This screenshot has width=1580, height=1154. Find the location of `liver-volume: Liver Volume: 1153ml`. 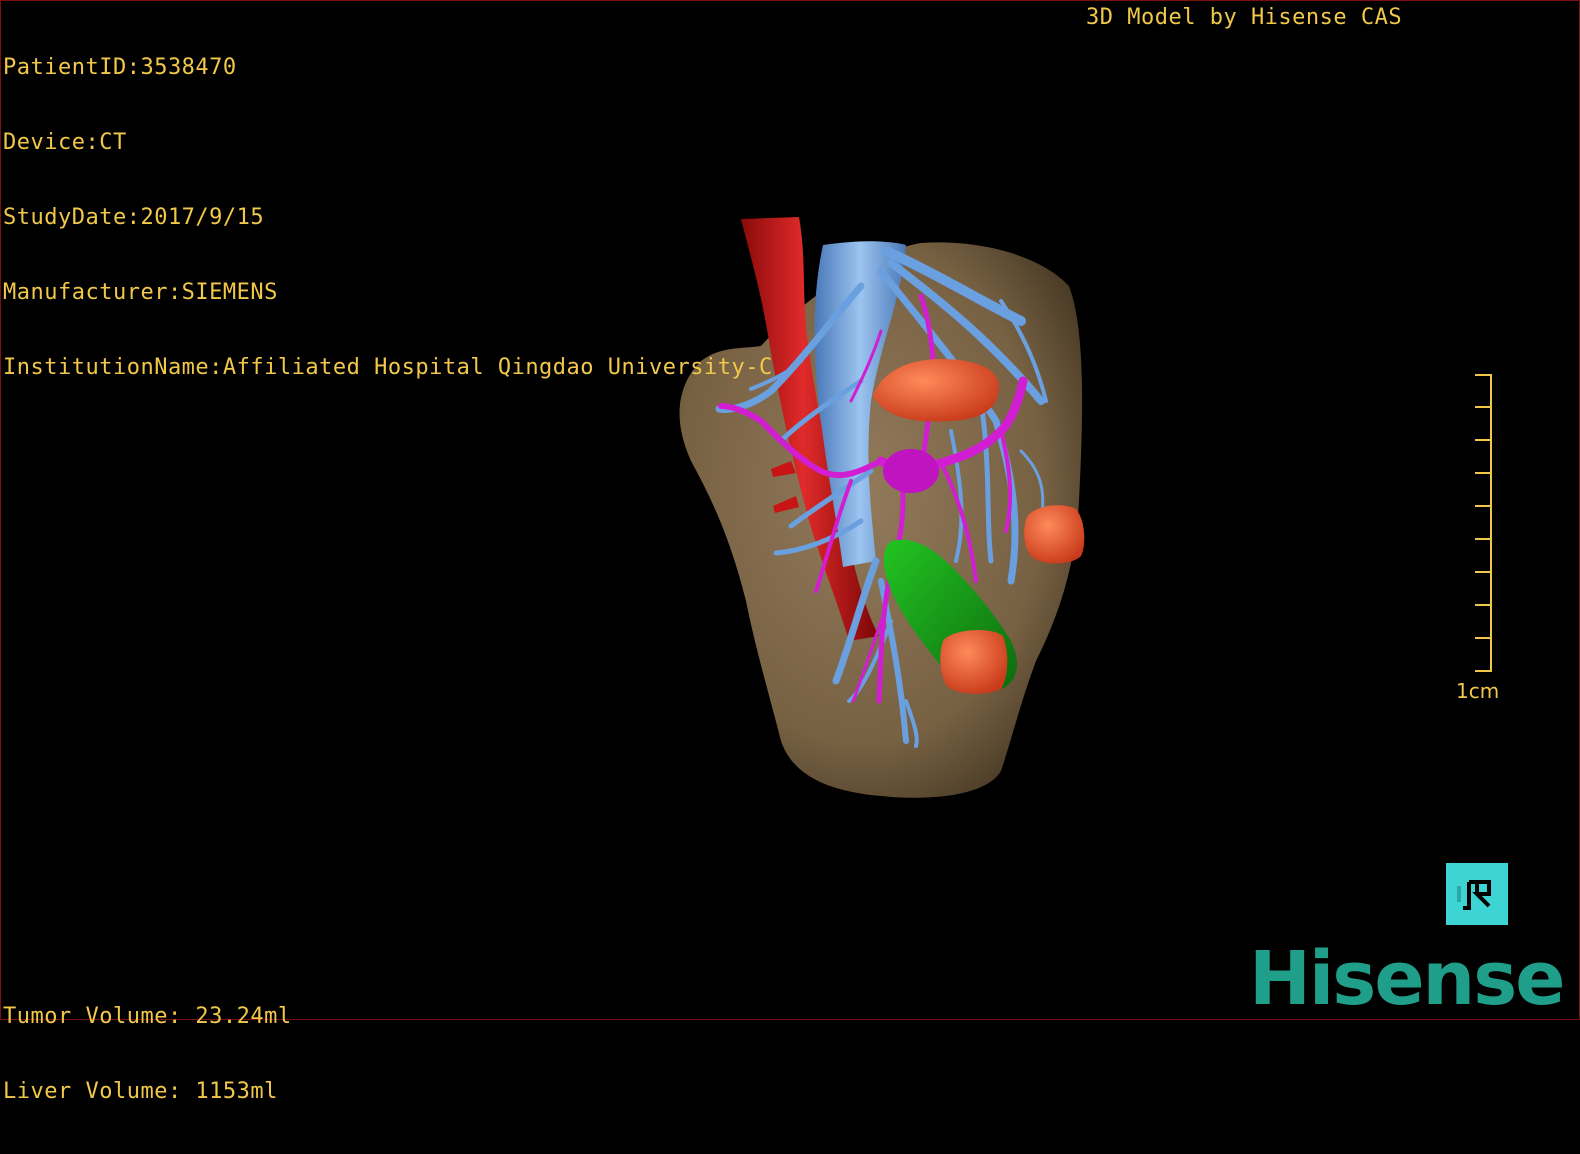

liver-volume: Liver Volume: 1153ml is located at coordinates (140, 1091).